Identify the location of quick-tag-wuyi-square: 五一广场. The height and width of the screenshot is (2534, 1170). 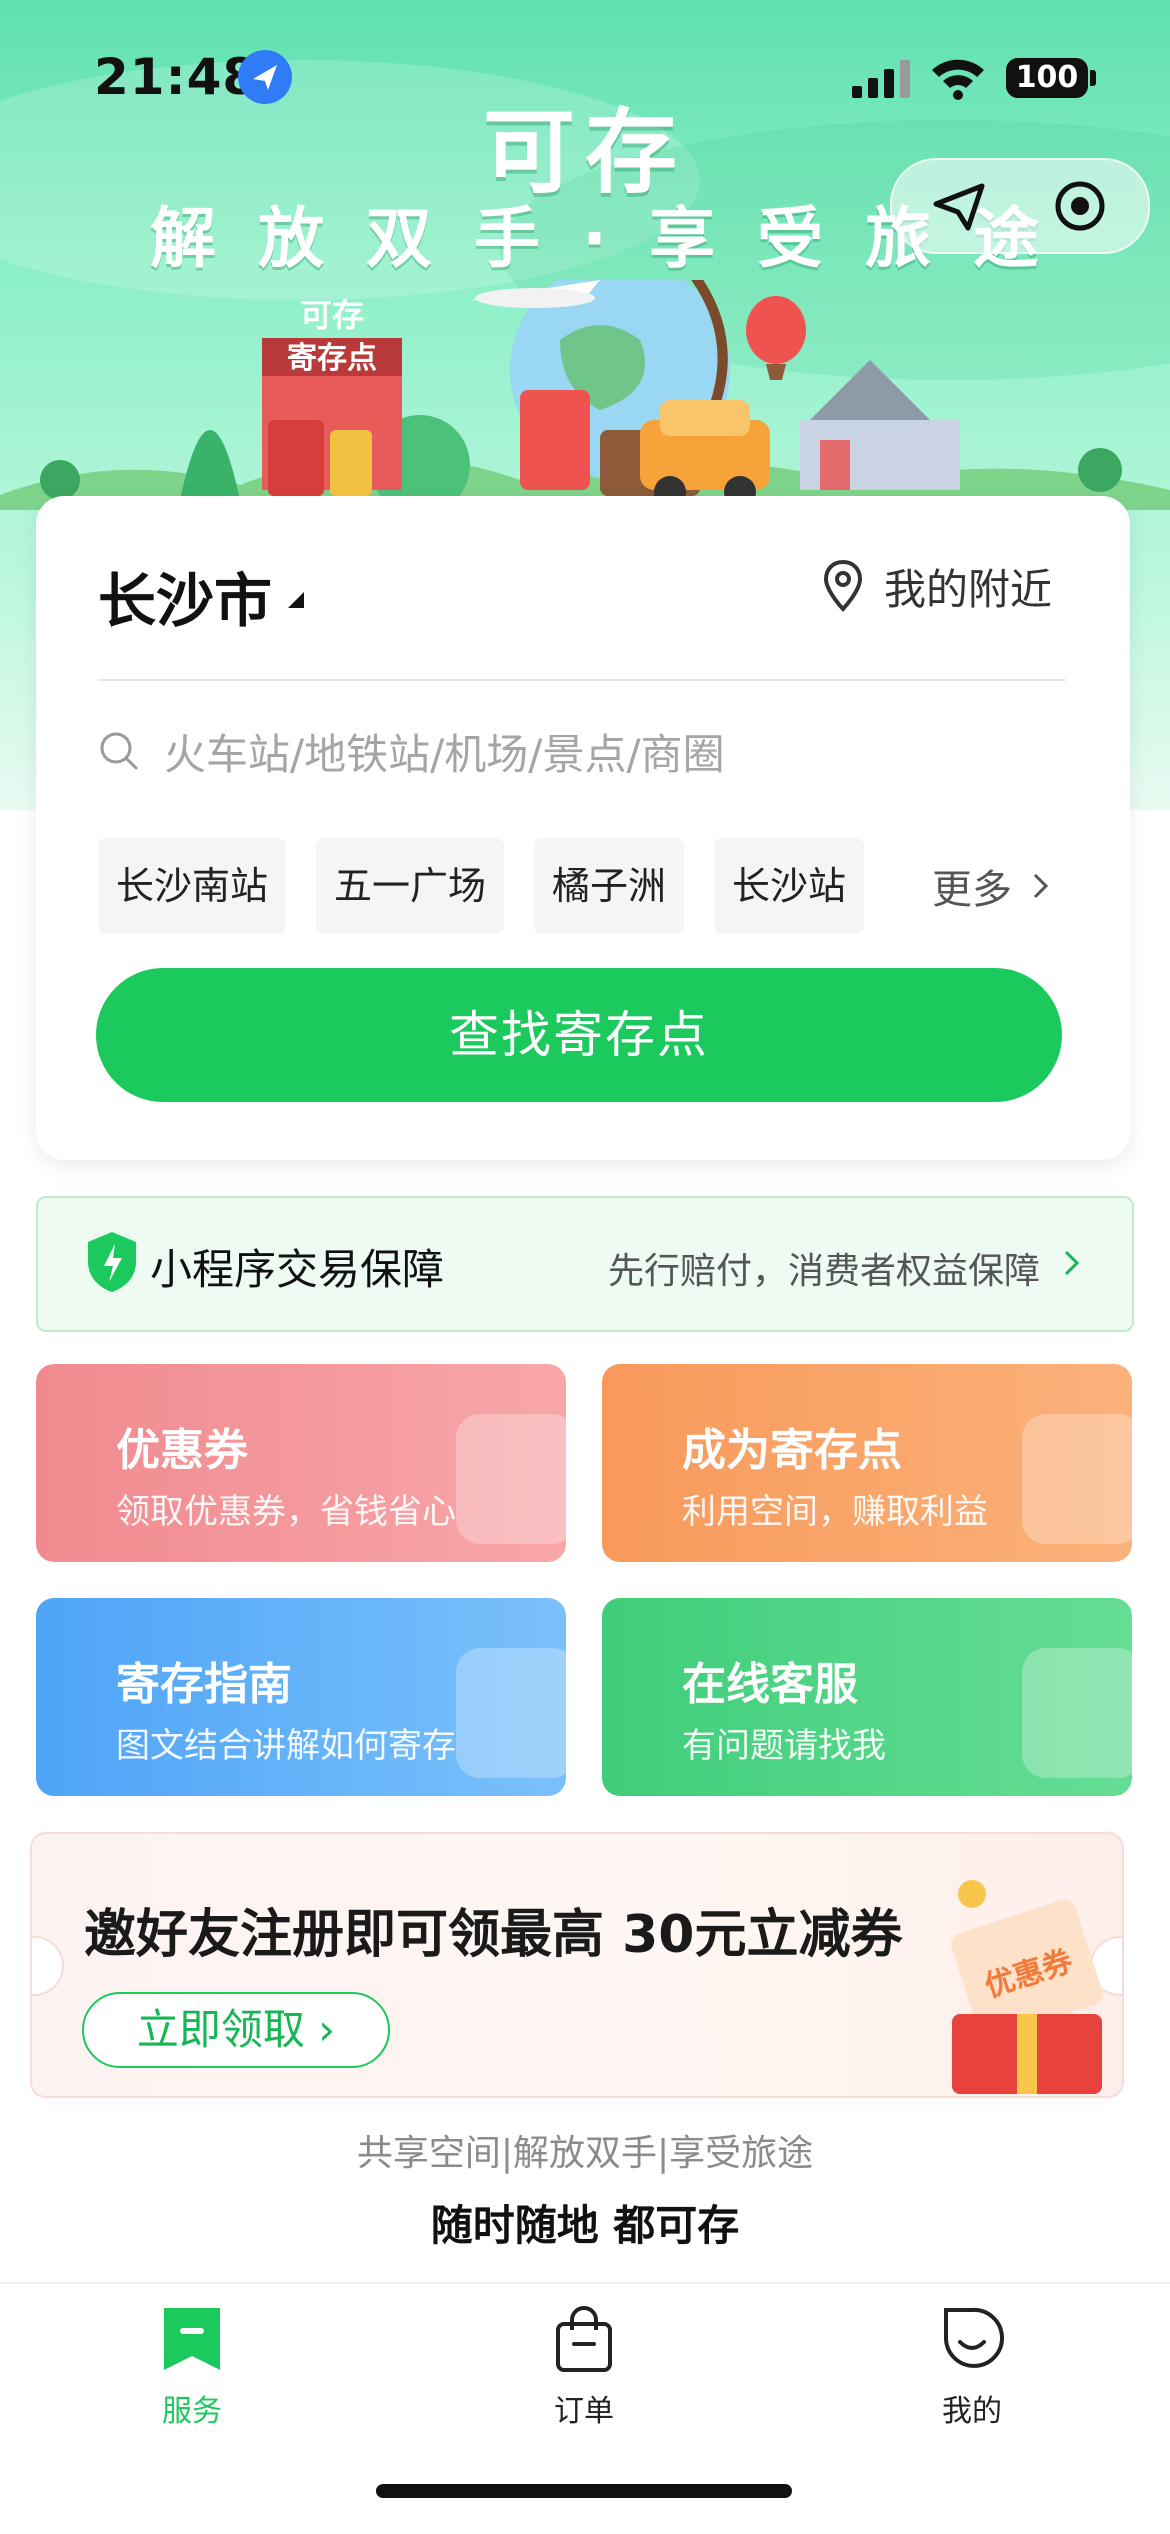
(410, 886).